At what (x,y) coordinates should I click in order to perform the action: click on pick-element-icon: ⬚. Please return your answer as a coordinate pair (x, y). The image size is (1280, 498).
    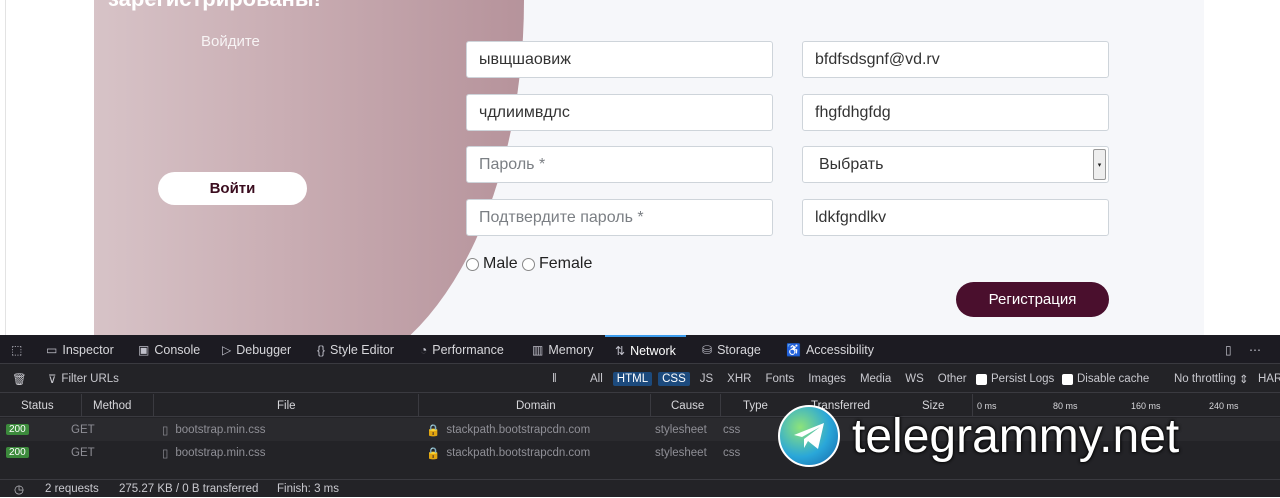
    Looking at the image, I should click on (16, 349).